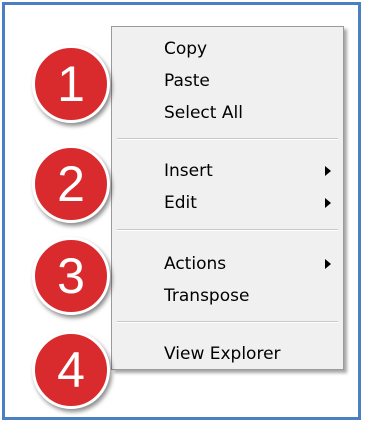  Describe the element at coordinates (222, 354) in the screenshot. I see `menu-item-label: View Explorer` at that location.